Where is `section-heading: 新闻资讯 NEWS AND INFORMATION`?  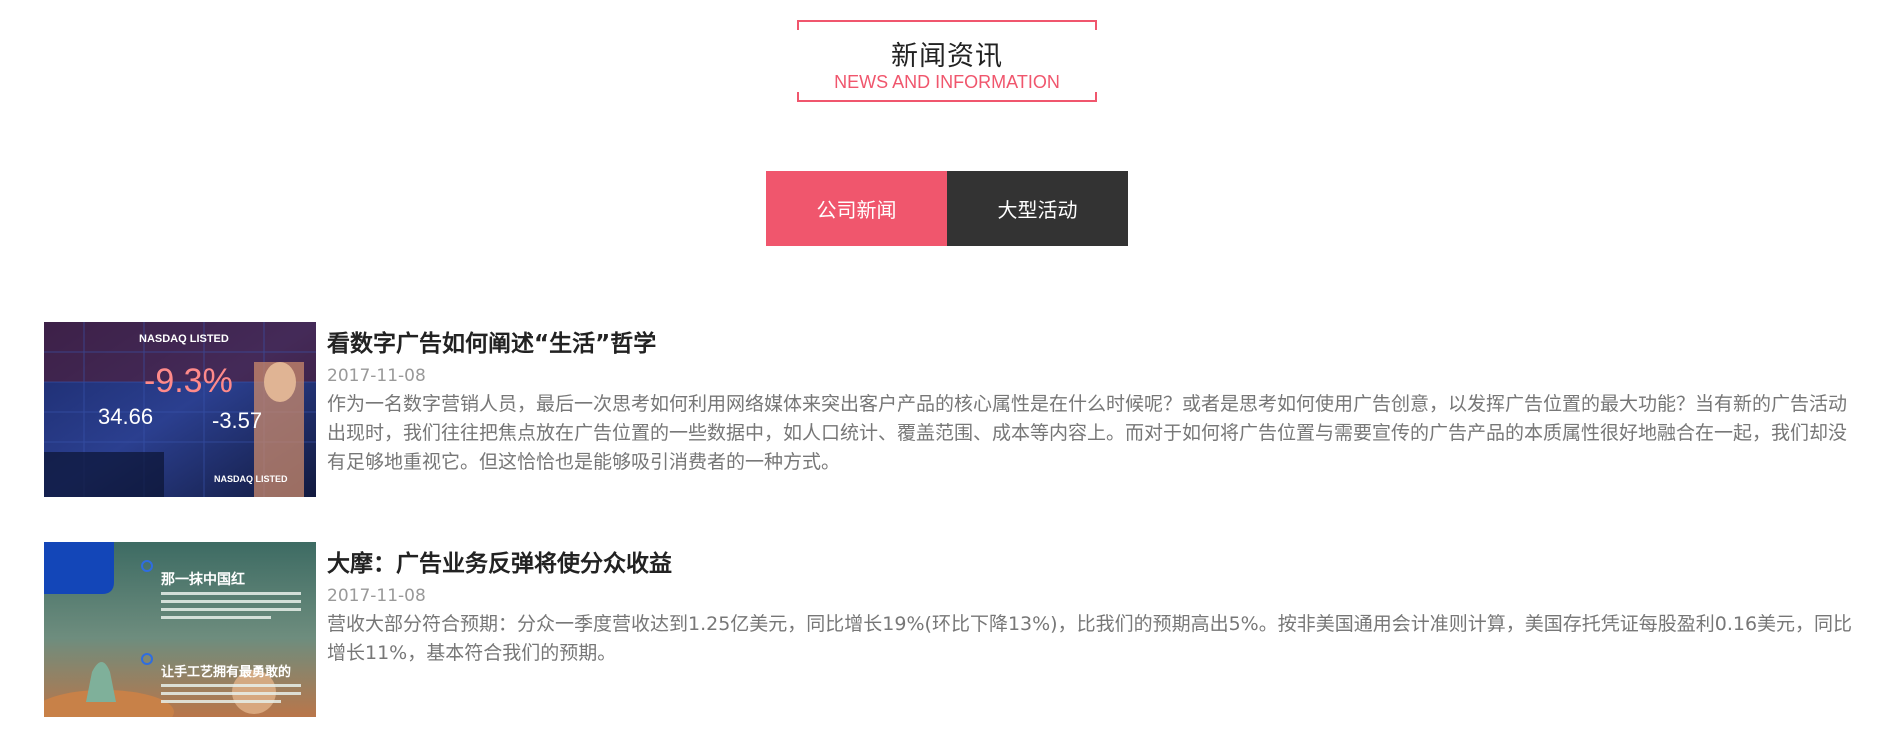 section-heading: 新闻资讯 NEWS AND INFORMATION is located at coordinates (947, 61).